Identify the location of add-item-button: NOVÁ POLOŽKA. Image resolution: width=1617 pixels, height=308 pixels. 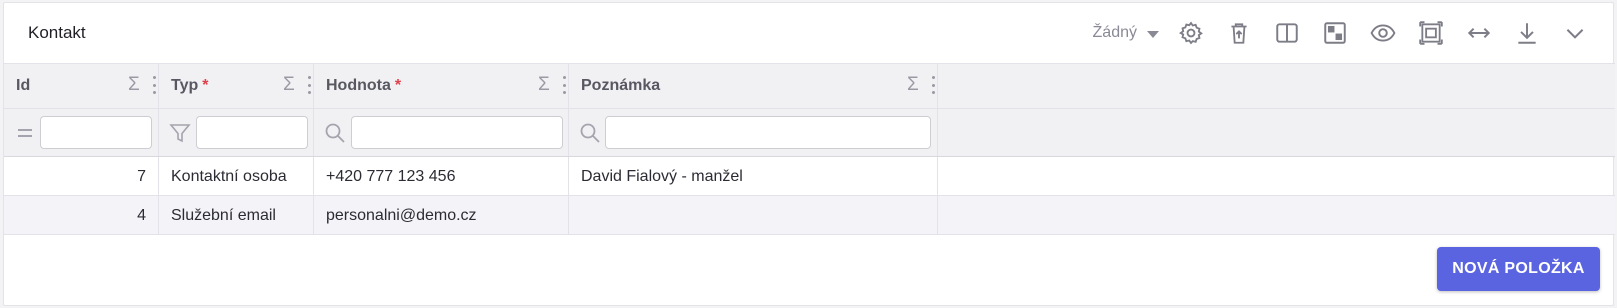
(1518, 269).